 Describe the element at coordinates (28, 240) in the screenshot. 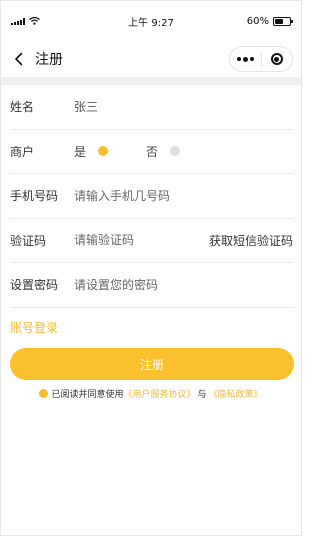

I see `code-label: 验证码` at that location.